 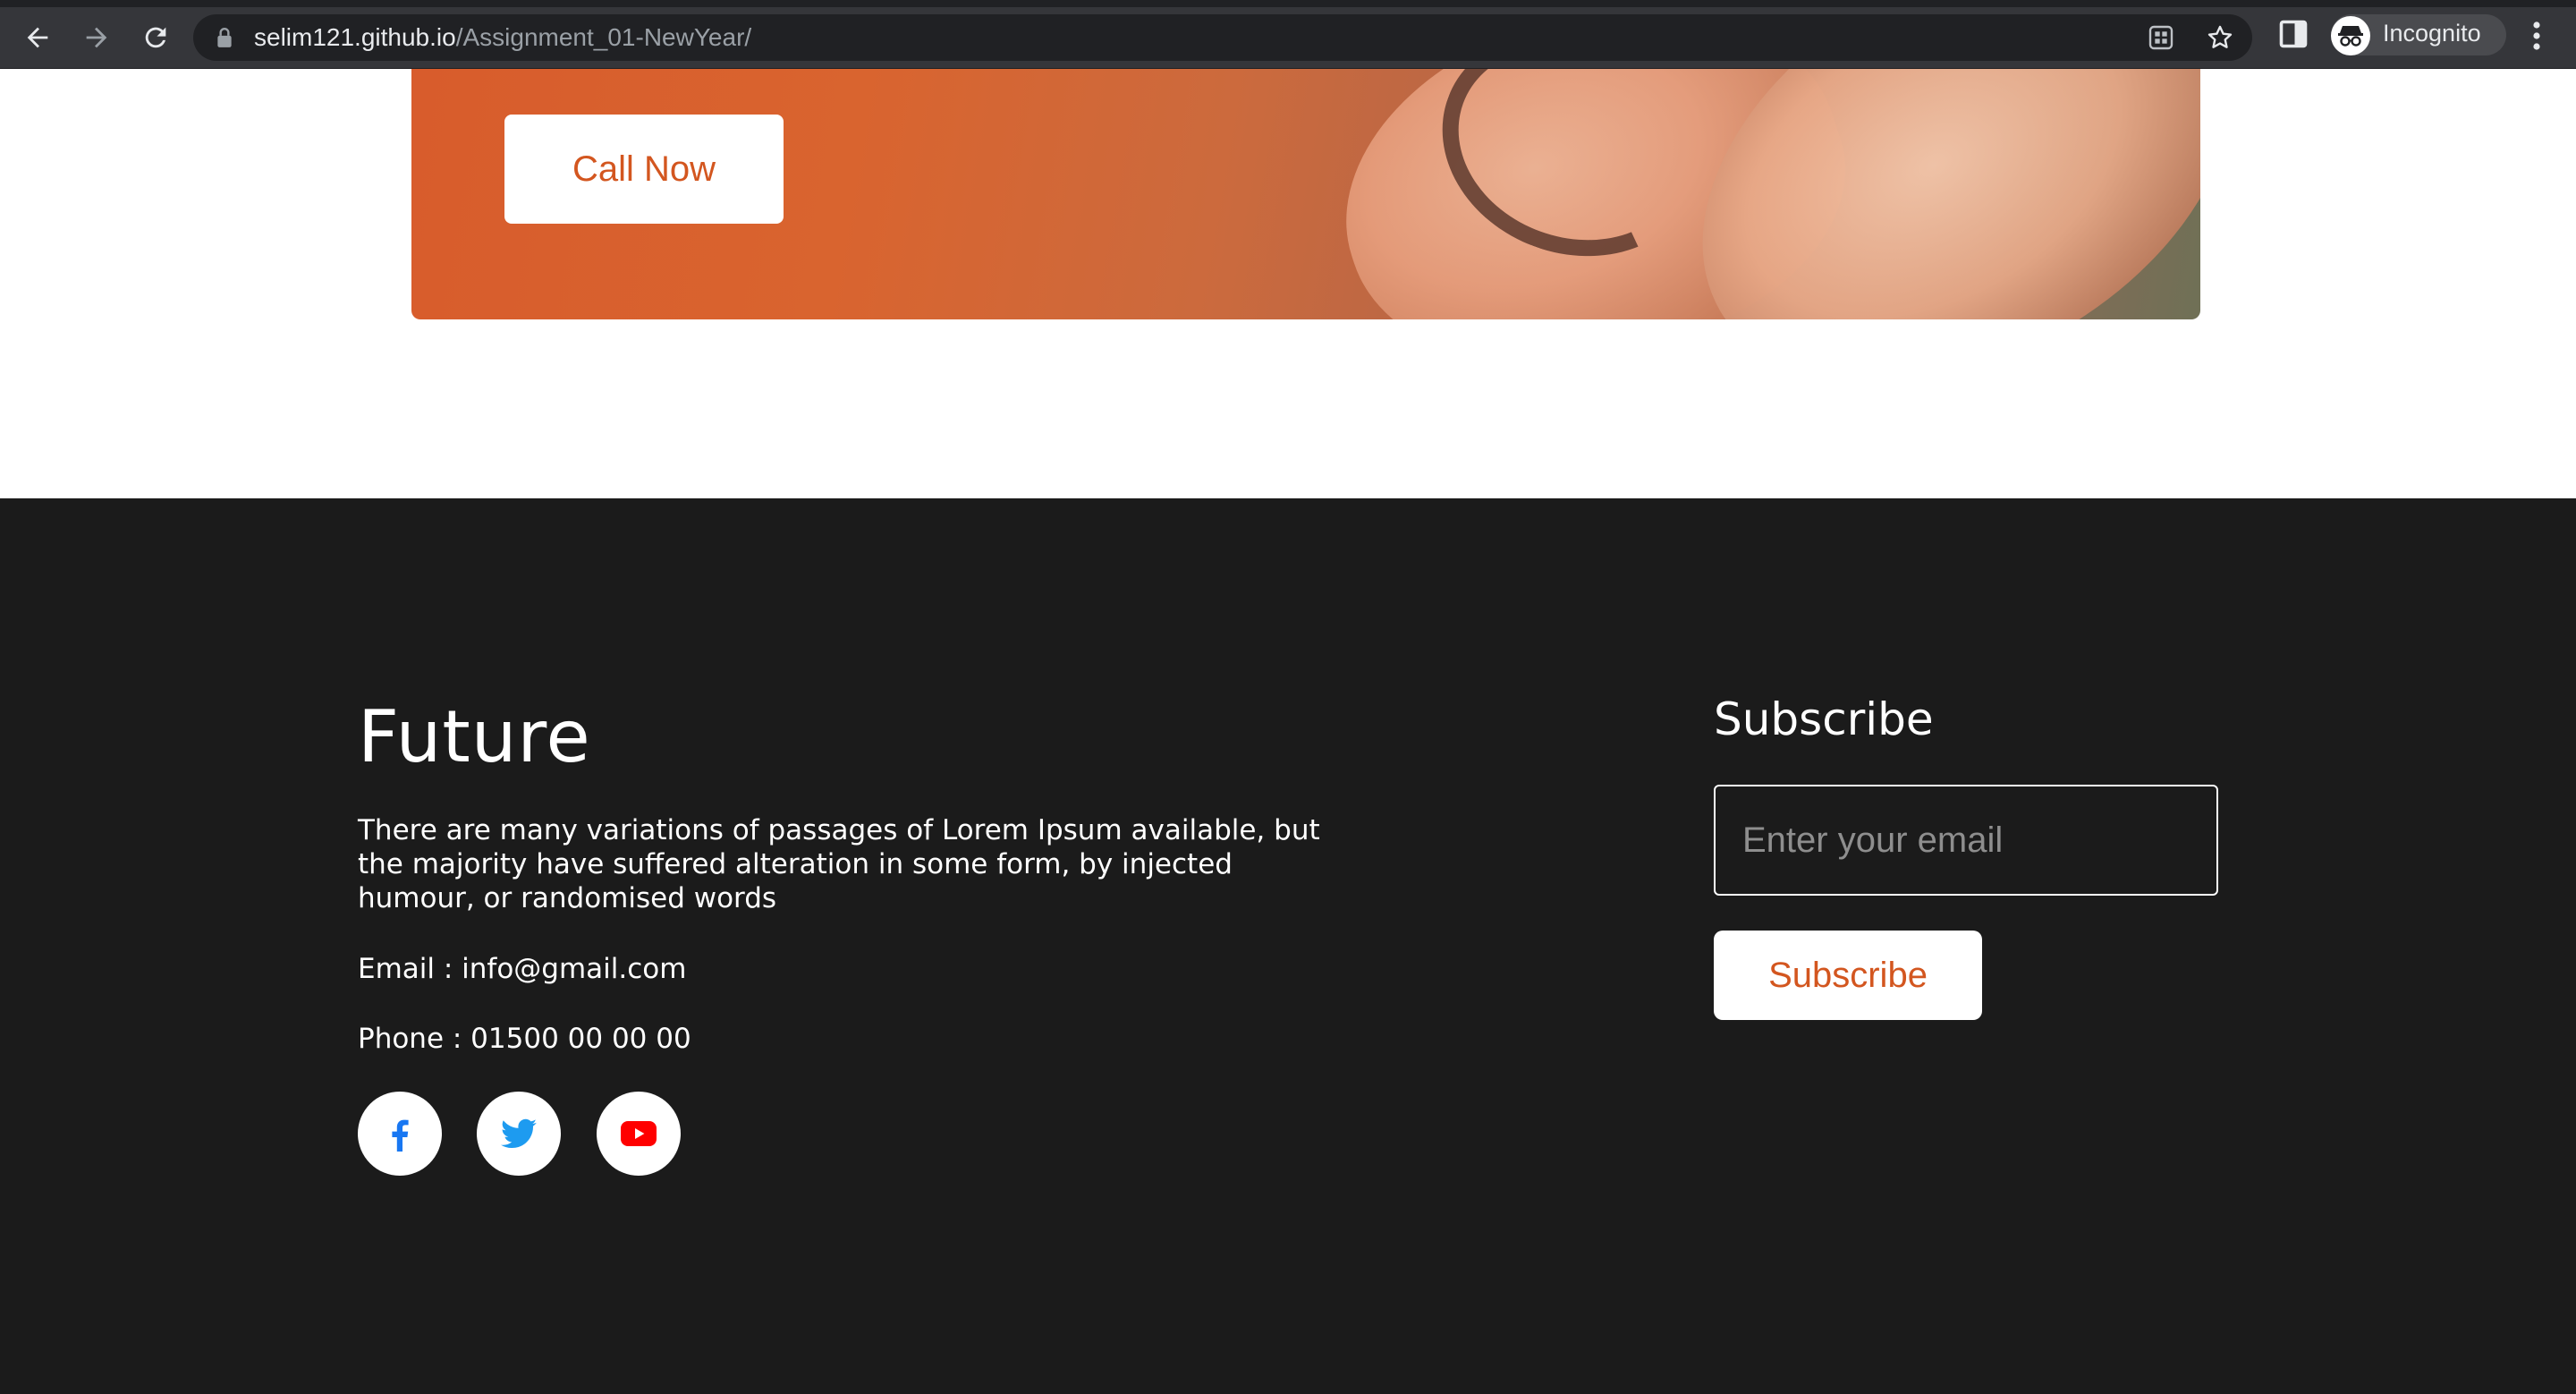 I want to click on reload-icon, so click(x=155, y=37).